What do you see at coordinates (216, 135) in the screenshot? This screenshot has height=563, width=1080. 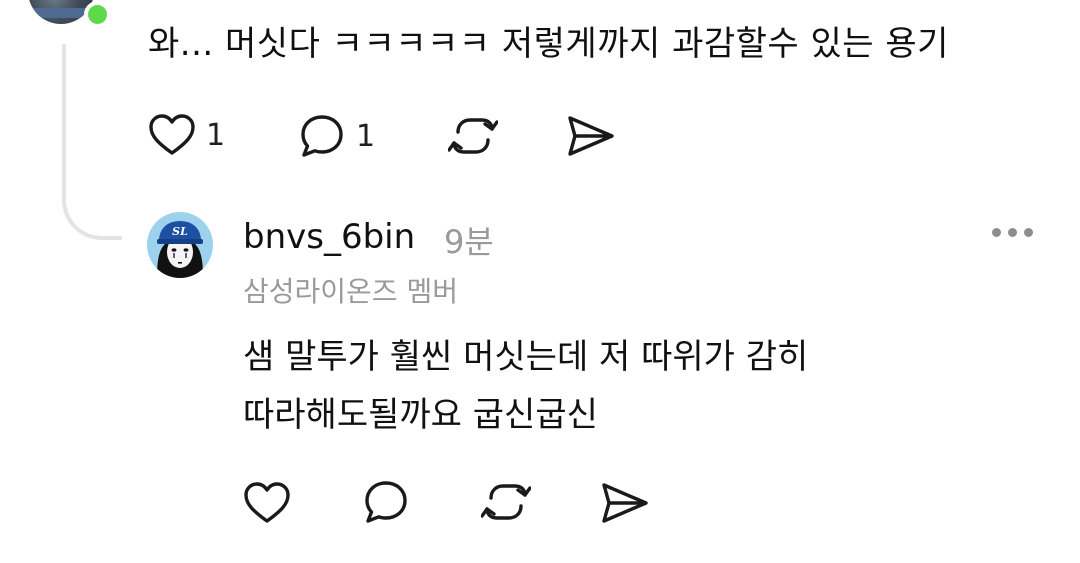 I see `like-count: 1` at bounding box center [216, 135].